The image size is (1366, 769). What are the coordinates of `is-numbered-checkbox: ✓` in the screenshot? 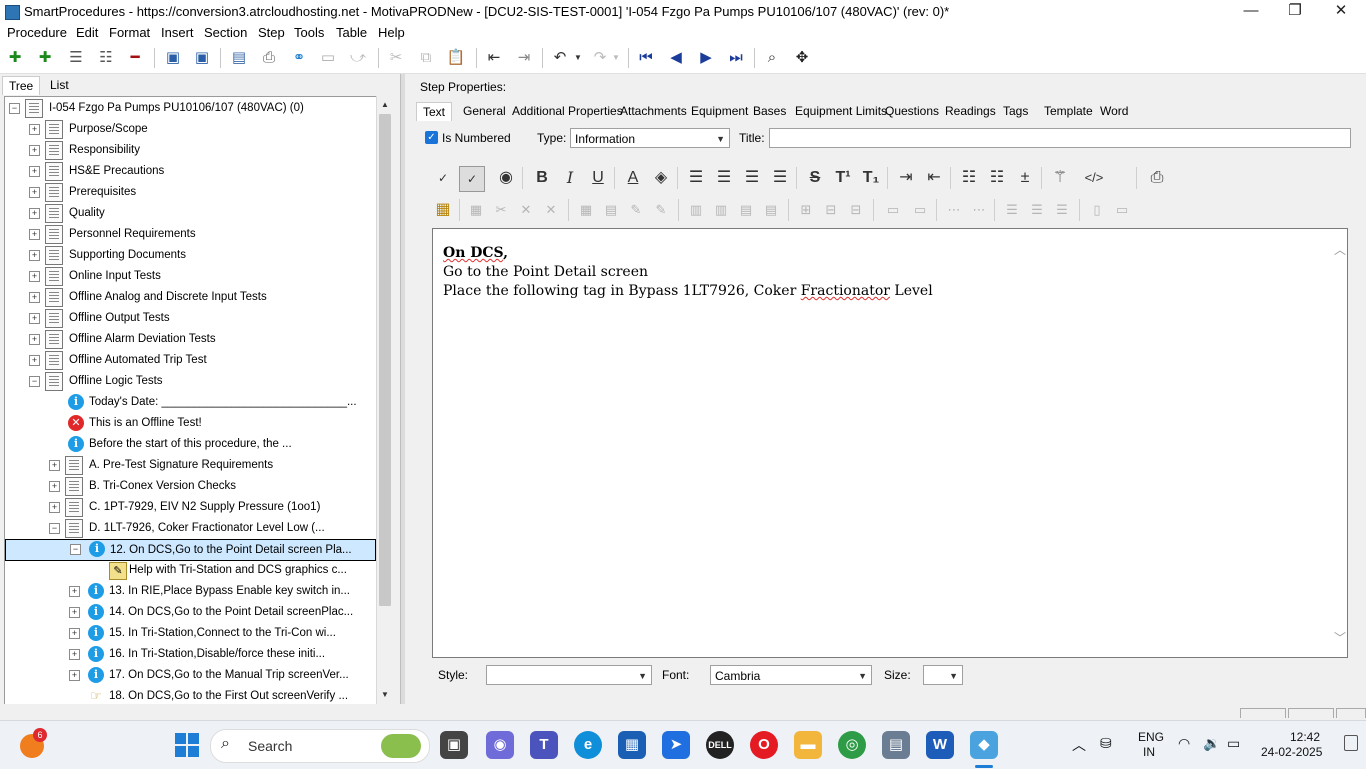 It's located at (431, 137).